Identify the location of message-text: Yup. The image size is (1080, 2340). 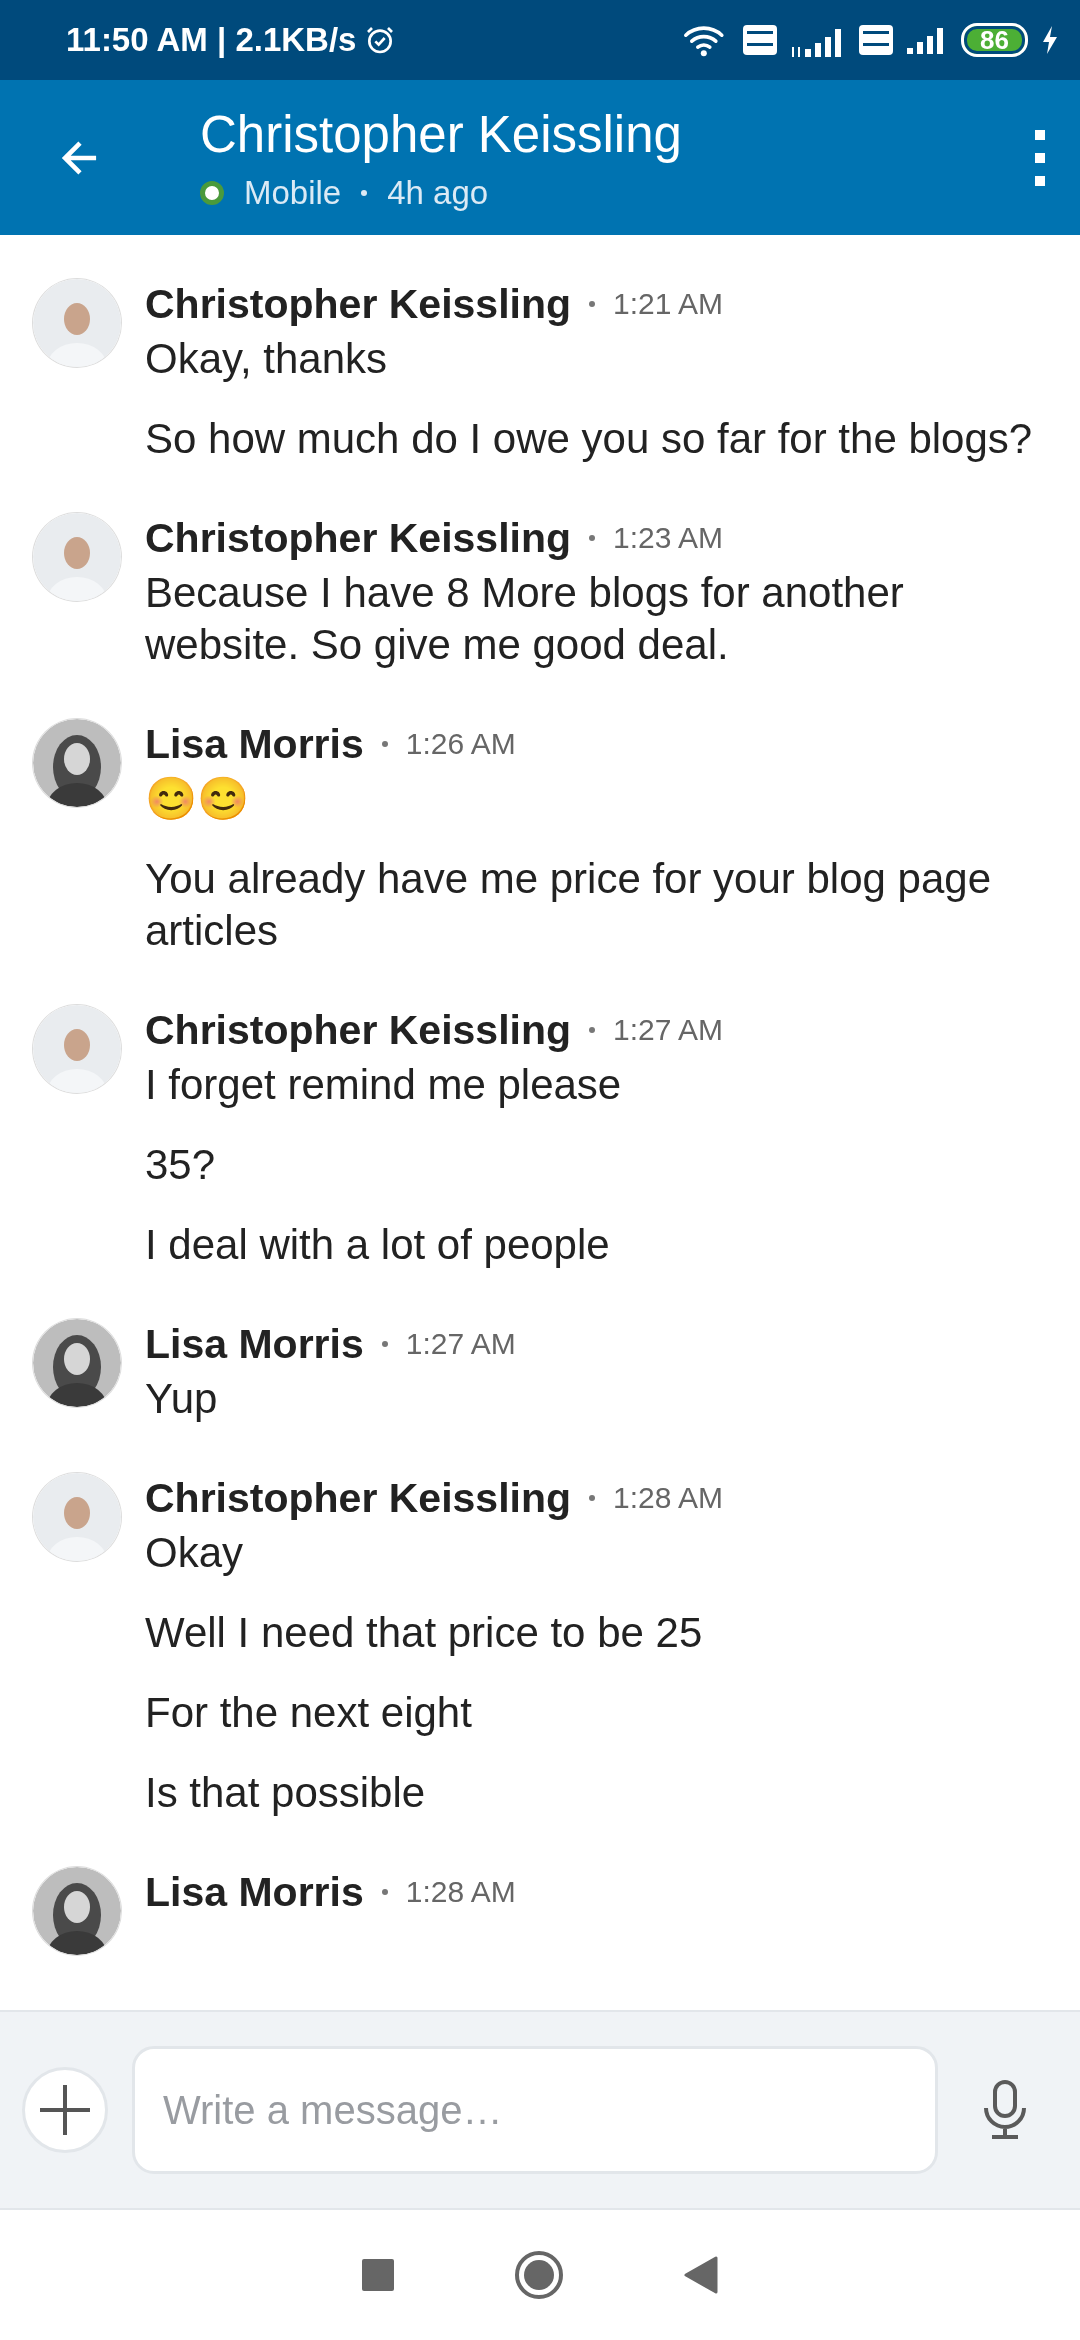
(182, 1399).